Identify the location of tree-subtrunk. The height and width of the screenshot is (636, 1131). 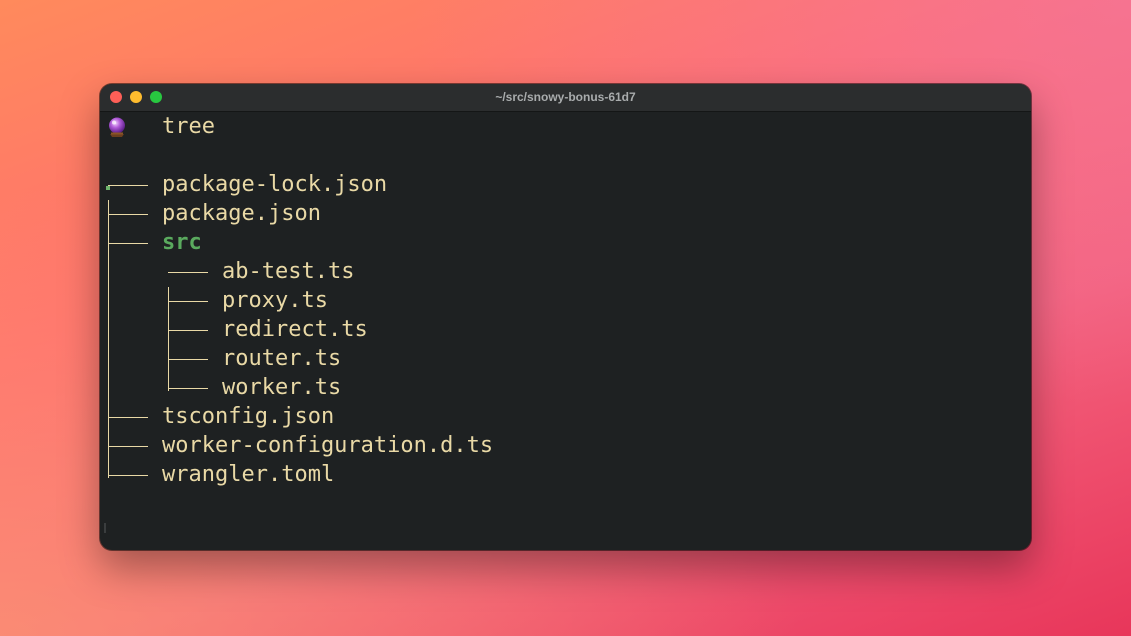
(168, 339).